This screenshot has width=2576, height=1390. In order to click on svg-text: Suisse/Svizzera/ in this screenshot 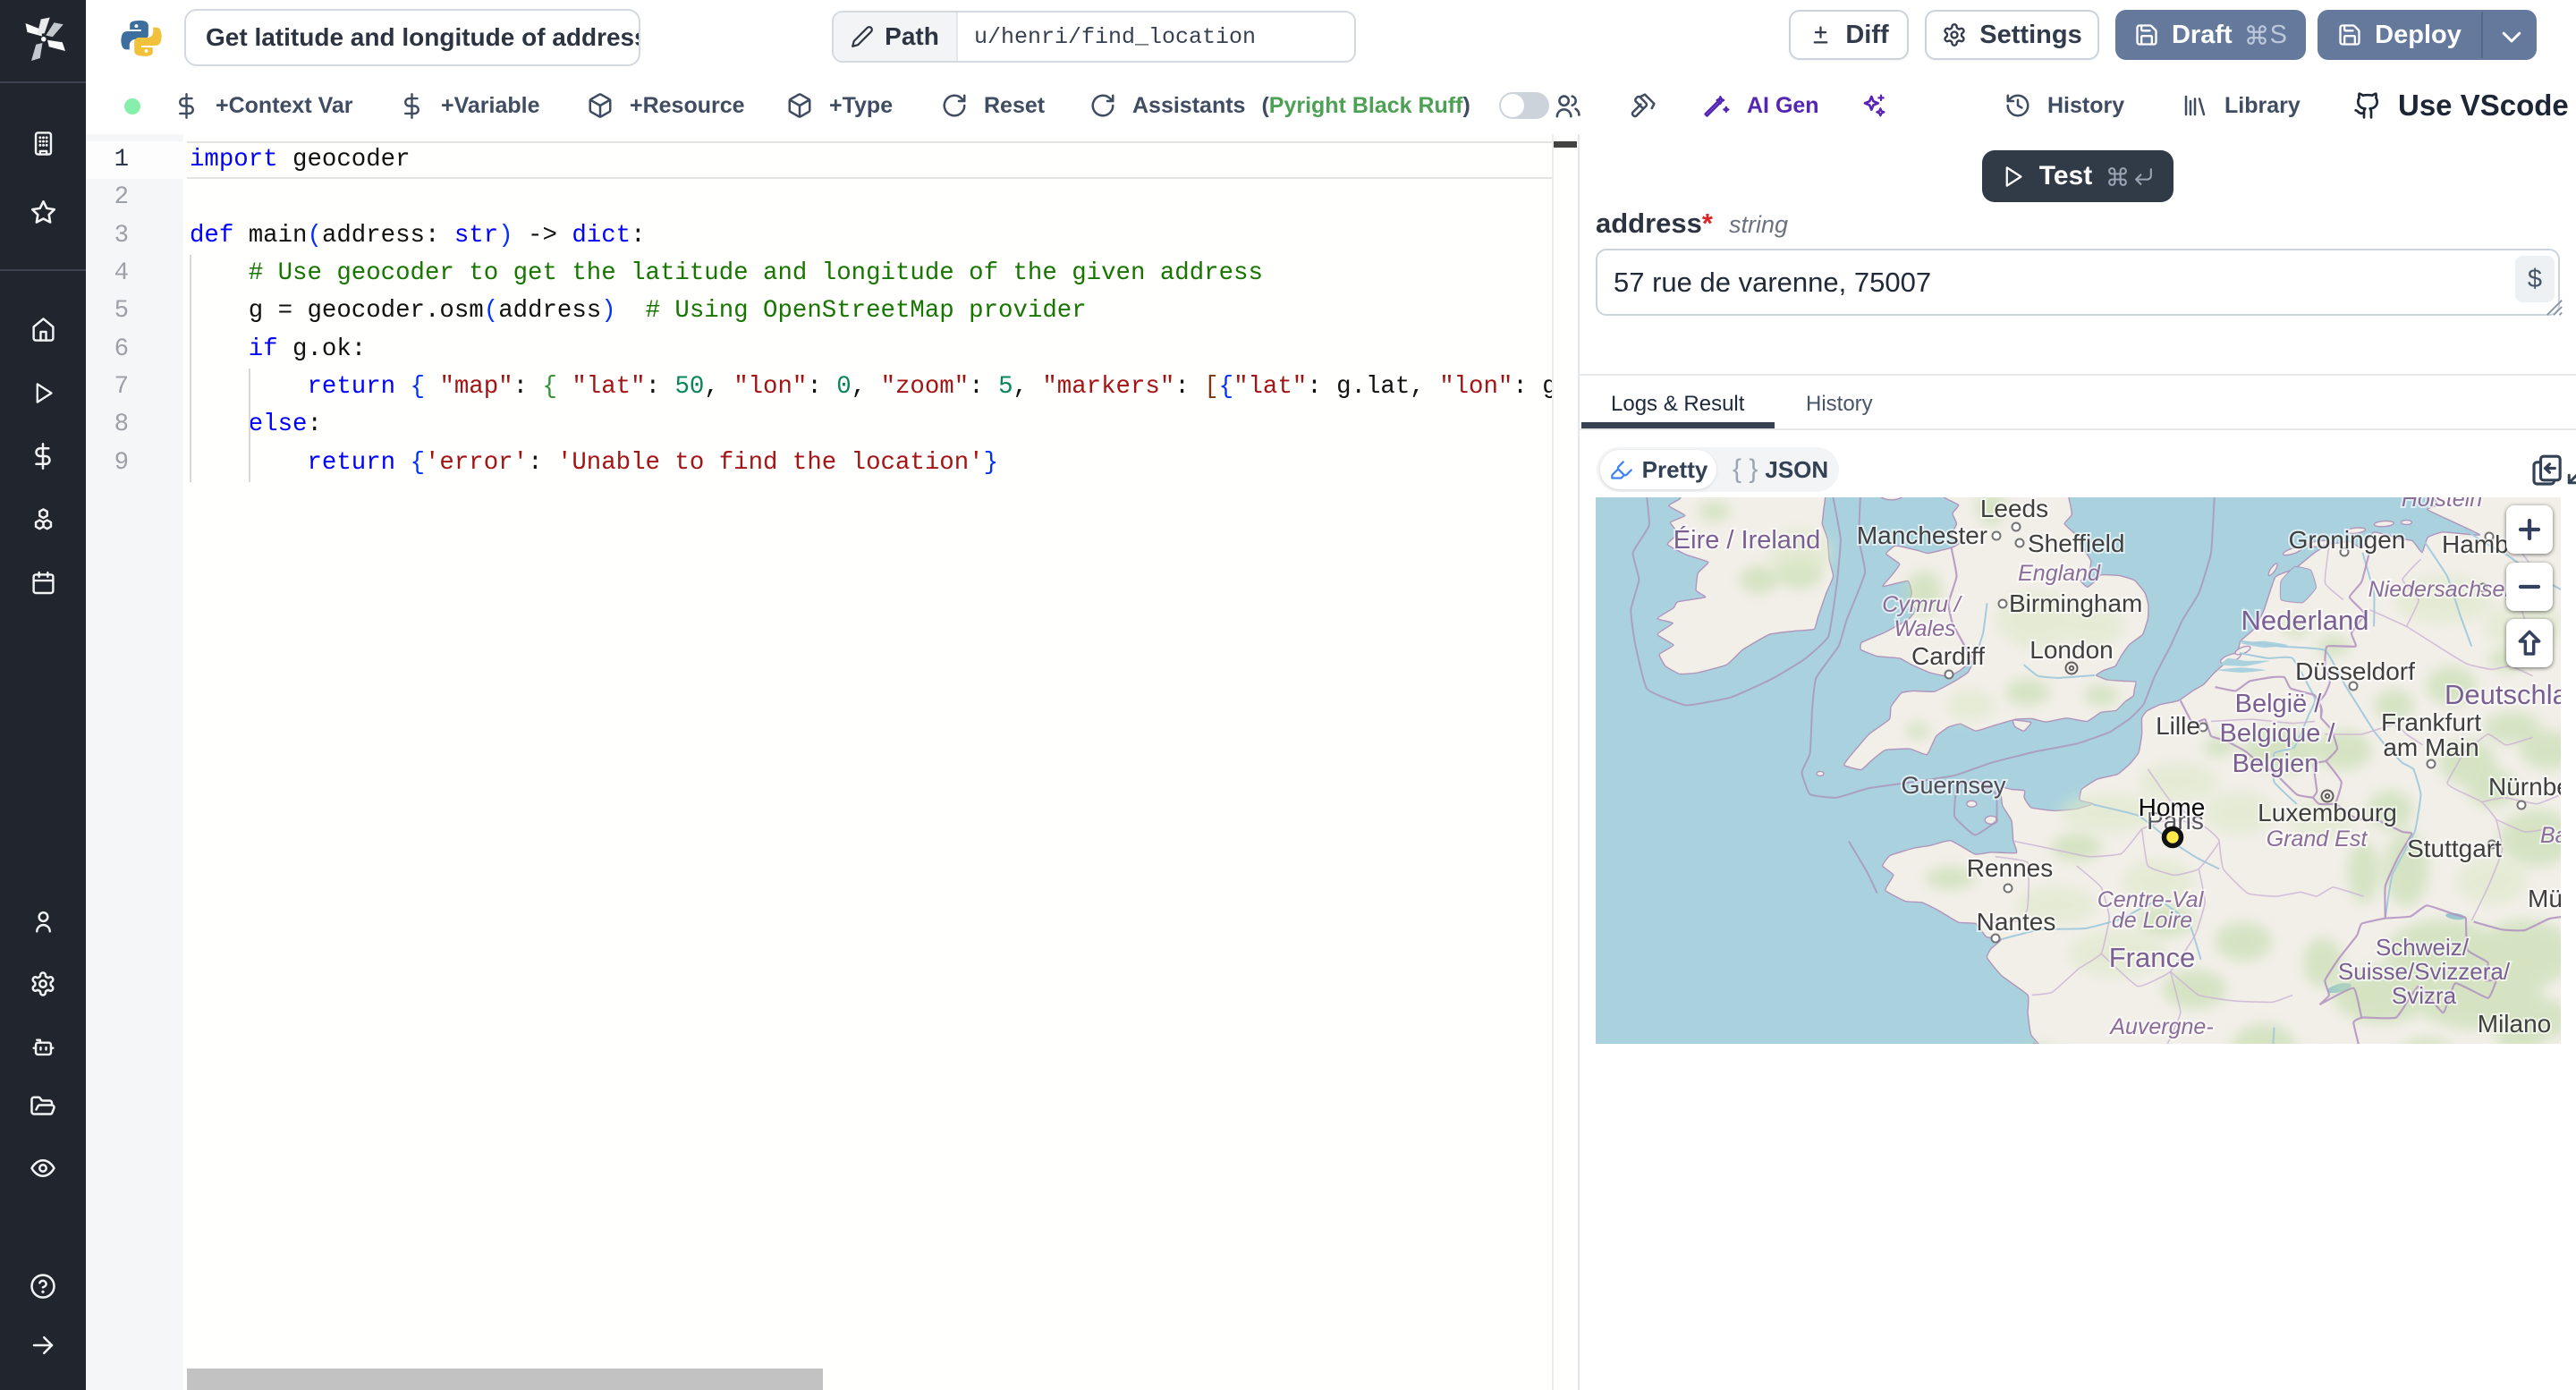, I will do `click(2424, 971)`.